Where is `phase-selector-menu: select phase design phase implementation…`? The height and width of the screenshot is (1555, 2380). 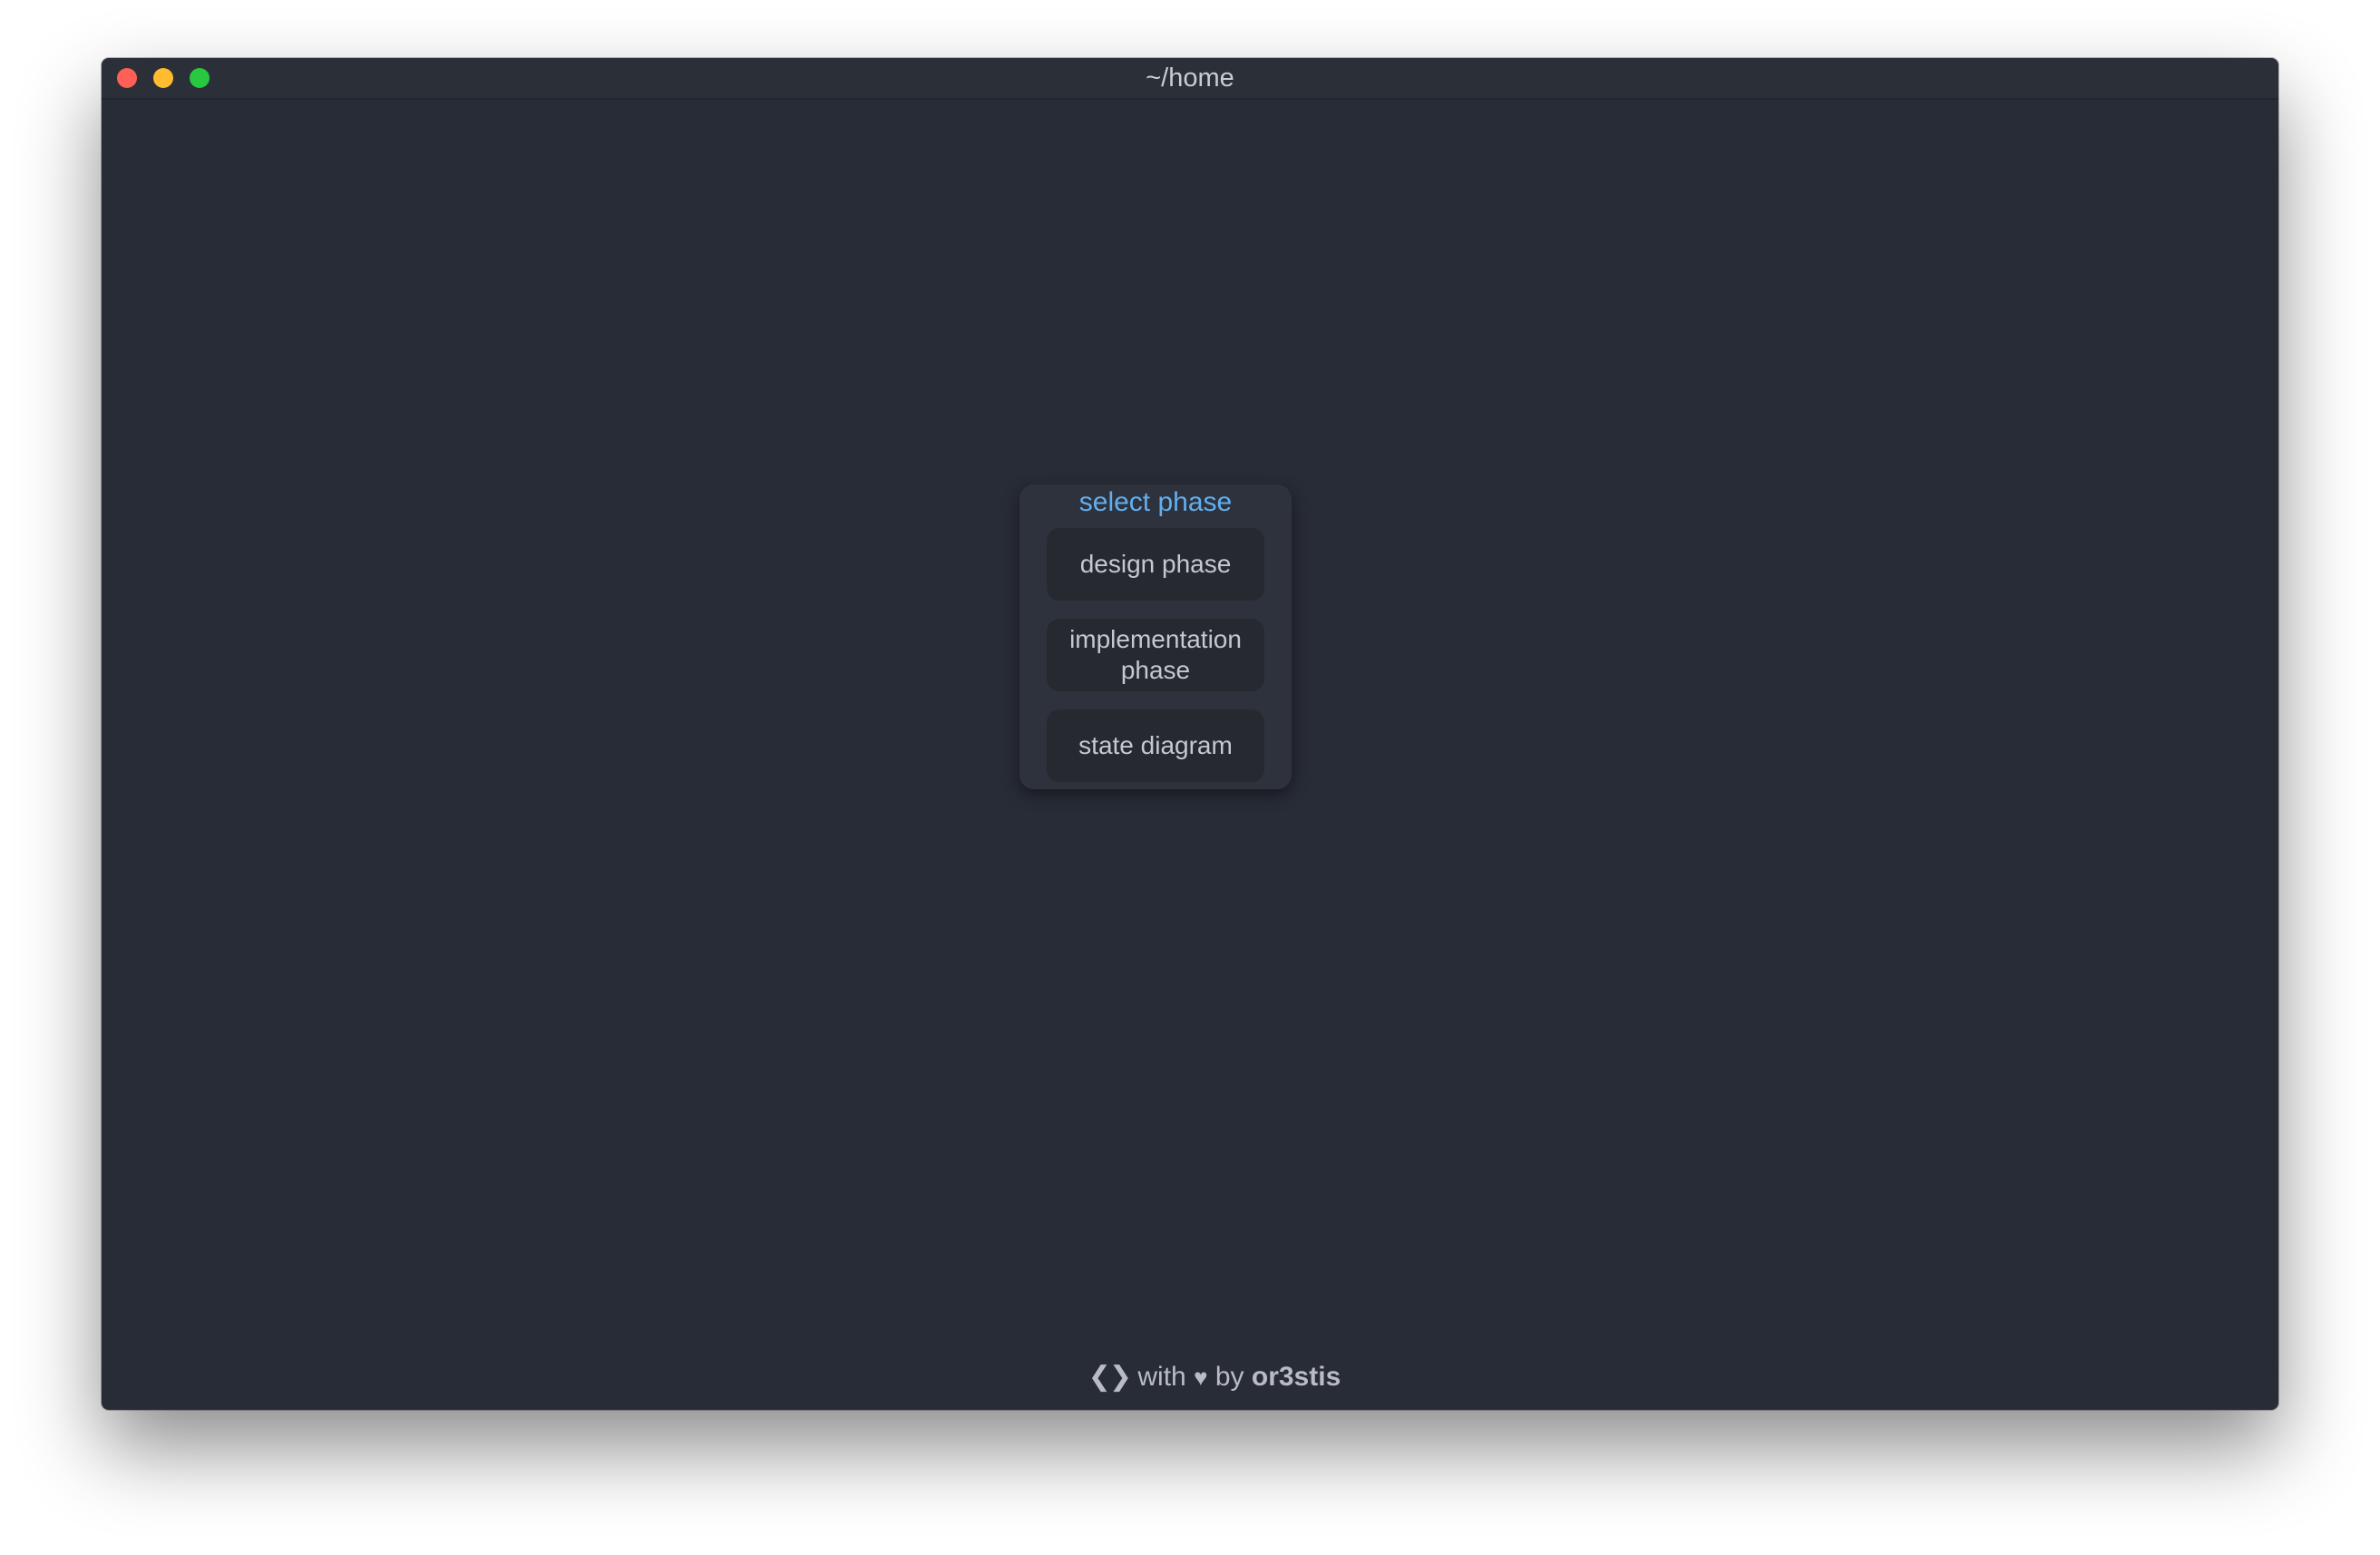 phase-selector-menu: select phase design phase implementation… is located at coordinates (1156, 636).